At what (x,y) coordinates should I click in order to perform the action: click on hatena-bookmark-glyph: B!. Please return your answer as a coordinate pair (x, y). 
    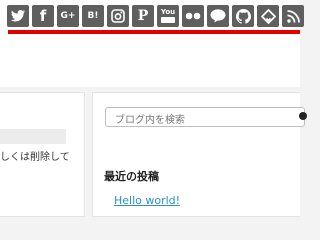
    Looking at the image, I should click on (93, 16).